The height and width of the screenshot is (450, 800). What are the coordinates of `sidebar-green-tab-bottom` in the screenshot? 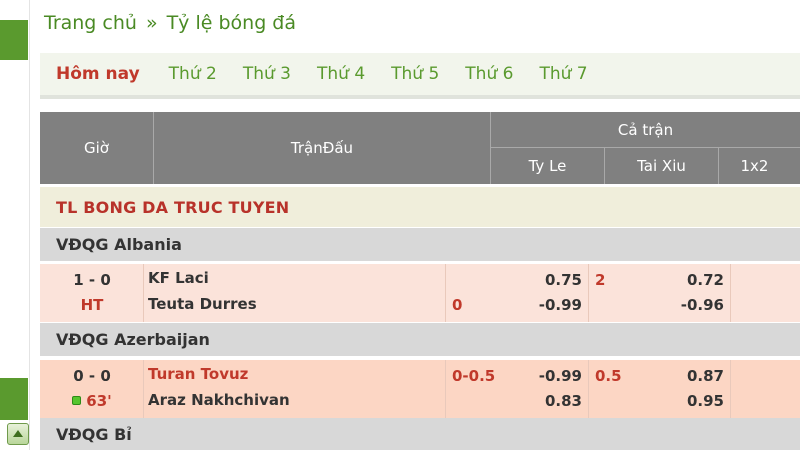 It's located at (14, 399).